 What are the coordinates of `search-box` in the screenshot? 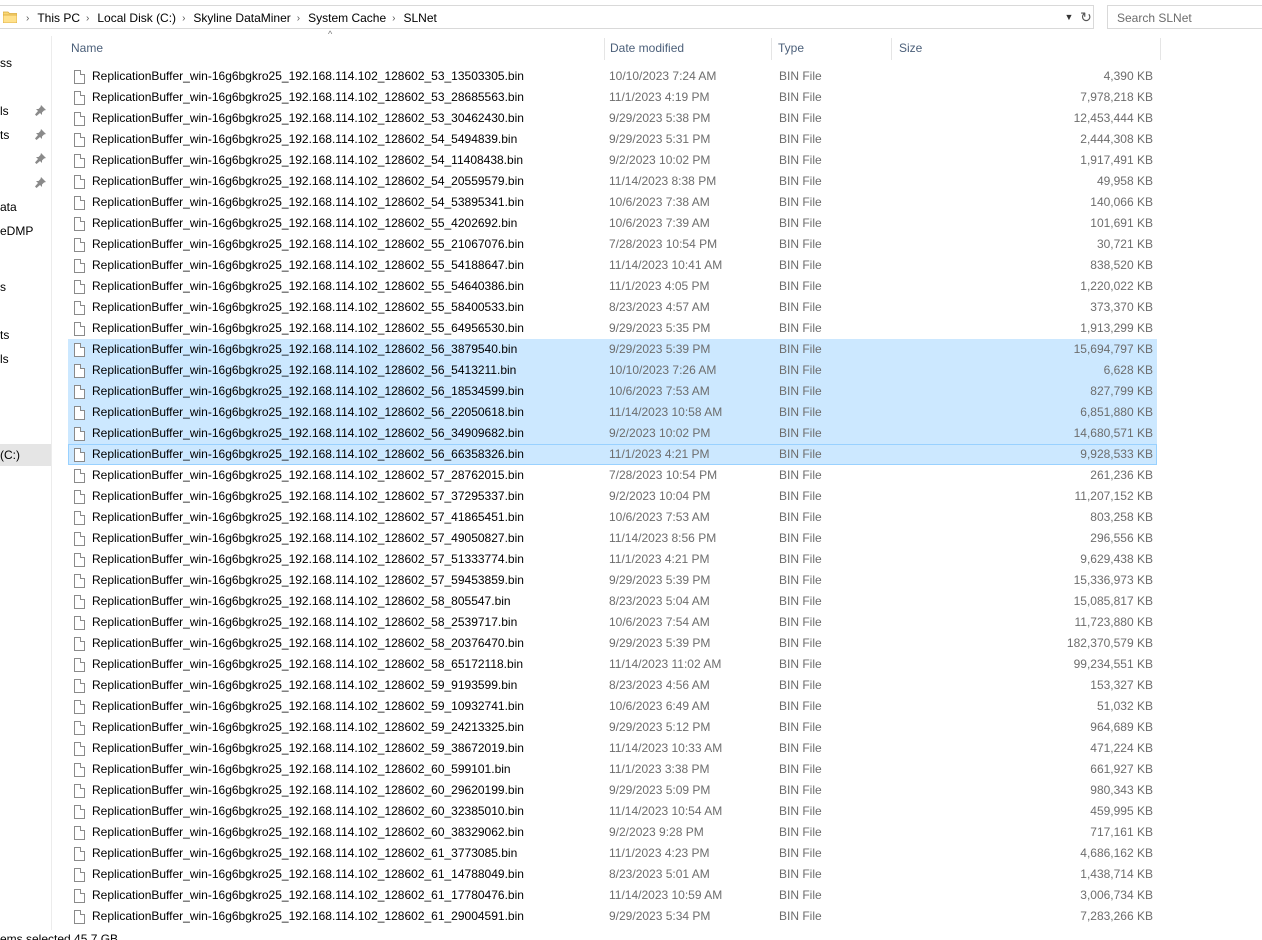 It's located at (1184, 17).